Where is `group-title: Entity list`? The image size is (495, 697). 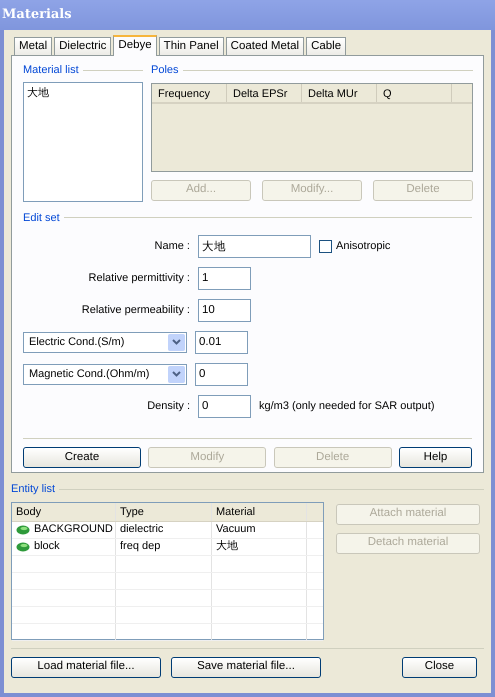
group-title: Entity list is located at coordinates (33, 489).